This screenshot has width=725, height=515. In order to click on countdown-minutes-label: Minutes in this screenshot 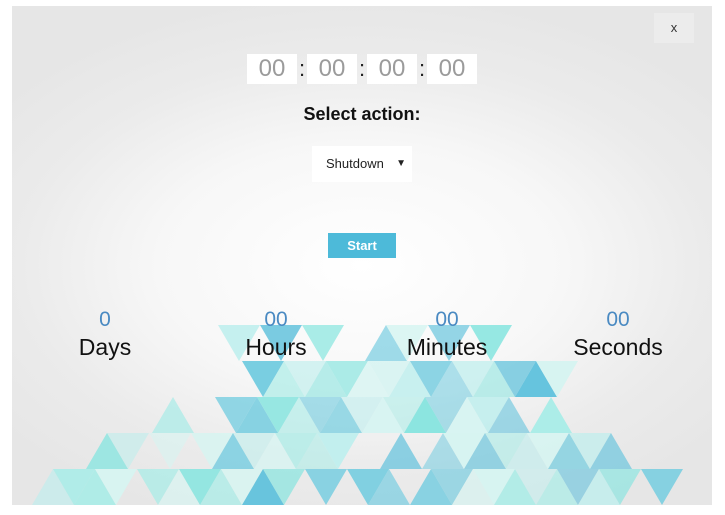, I will do `click(447, 347)`.